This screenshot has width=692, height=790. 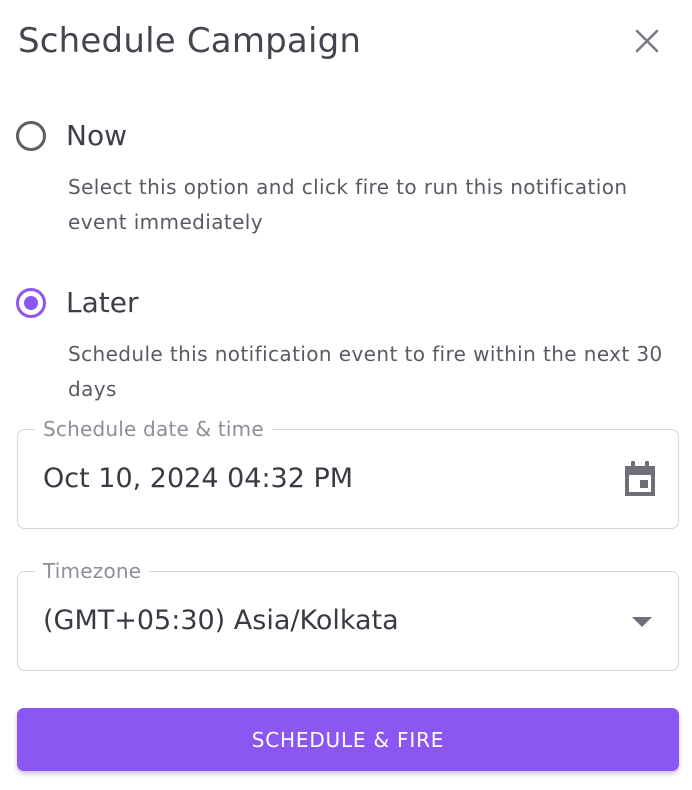 I want to click on later-label: Later, so click(x=102, y=303).